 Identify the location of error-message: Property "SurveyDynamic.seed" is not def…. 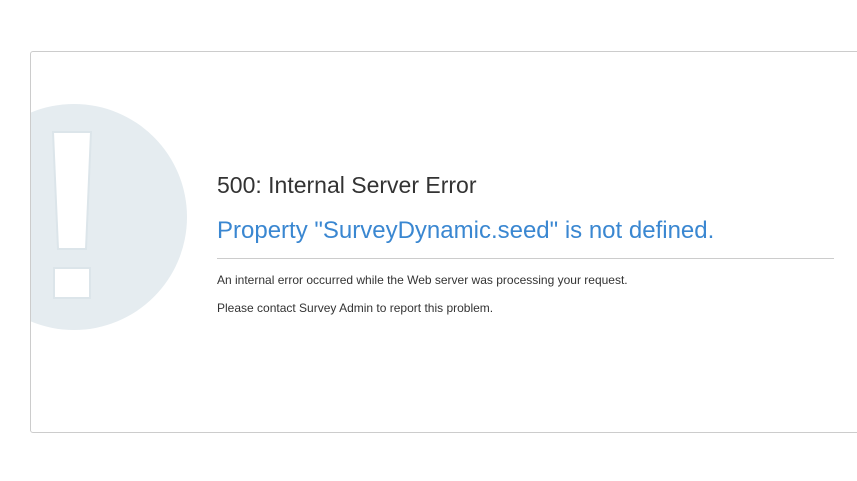
(466, 230).